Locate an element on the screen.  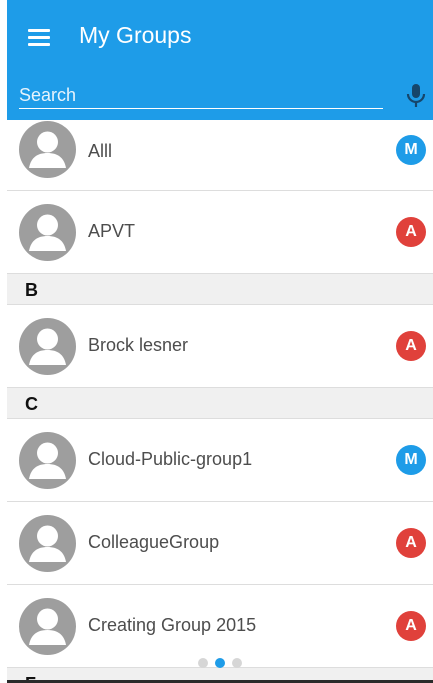
section-header: C is located at coordinates (220, 403).